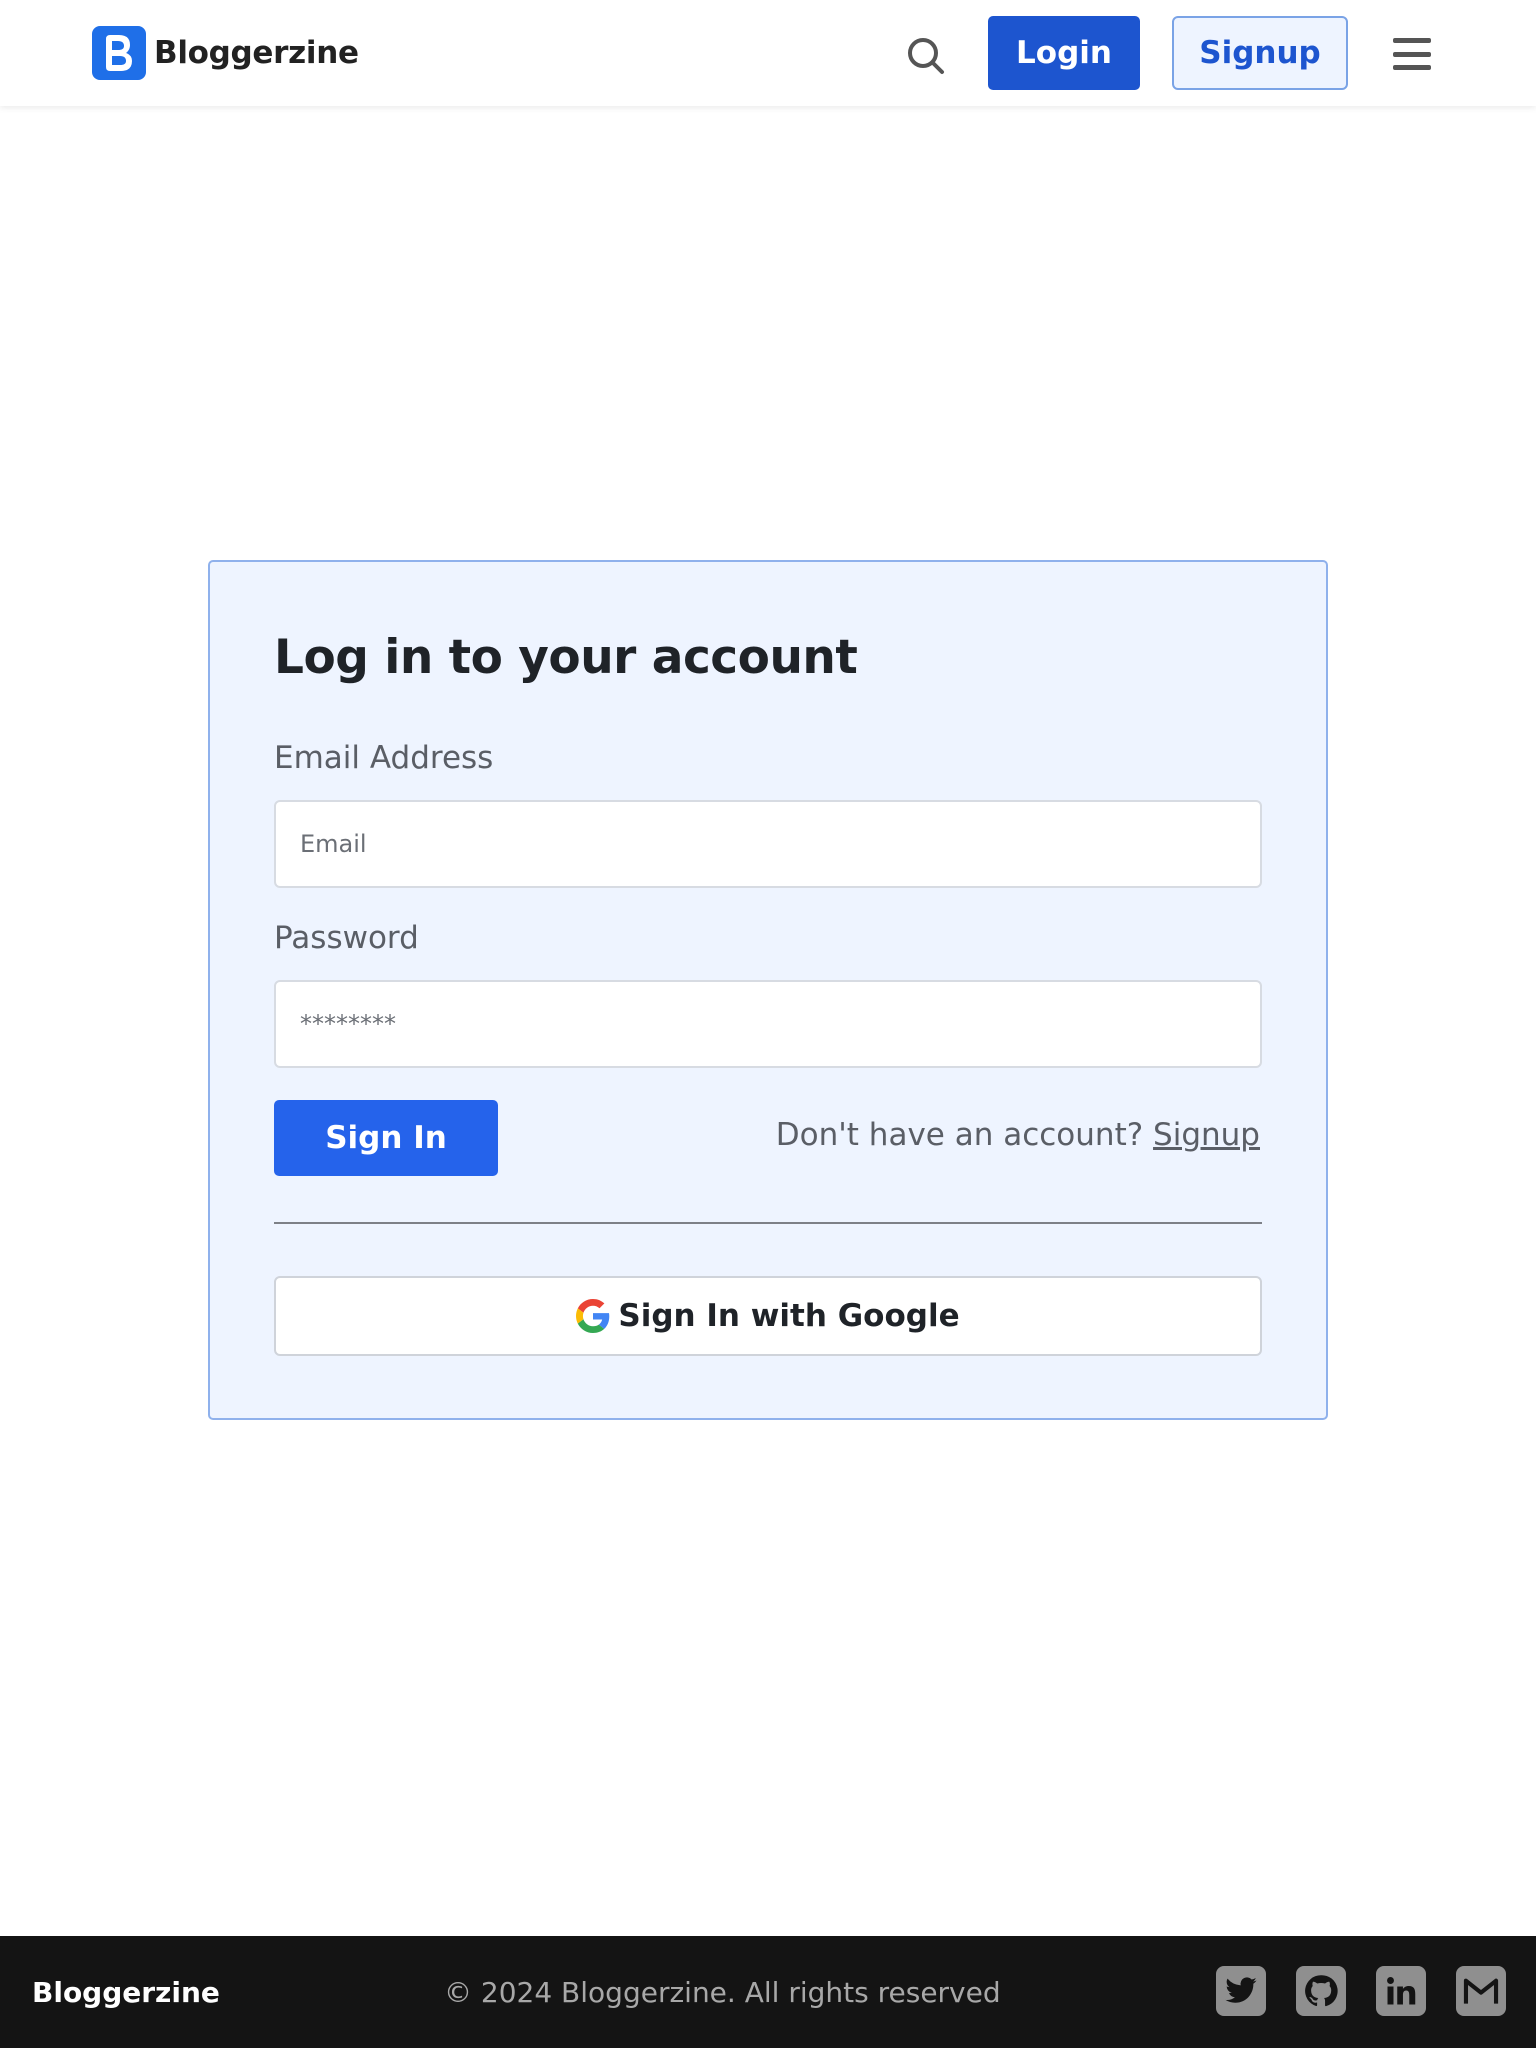  What do you see at coordinates (346, 938) in the screenshot?
I see `password-label: Password` at bounding box center [346, 938].